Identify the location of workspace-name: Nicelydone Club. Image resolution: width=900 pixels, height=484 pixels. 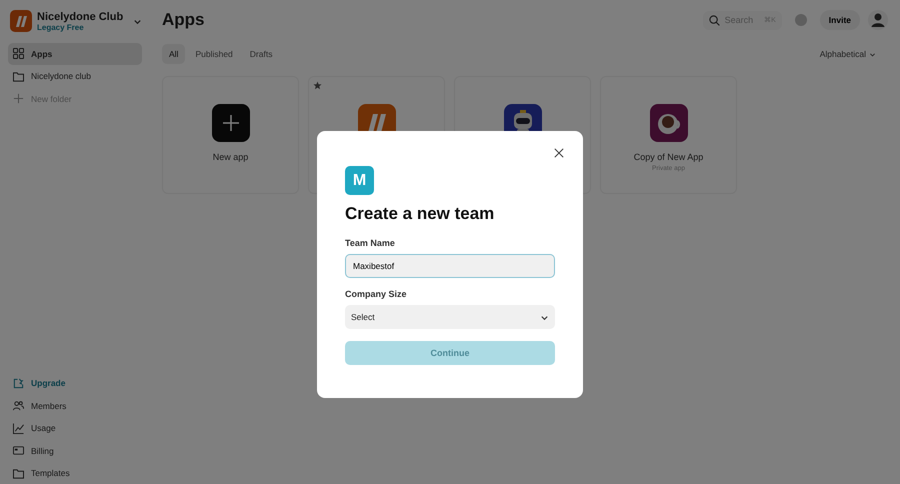
(80, 16).